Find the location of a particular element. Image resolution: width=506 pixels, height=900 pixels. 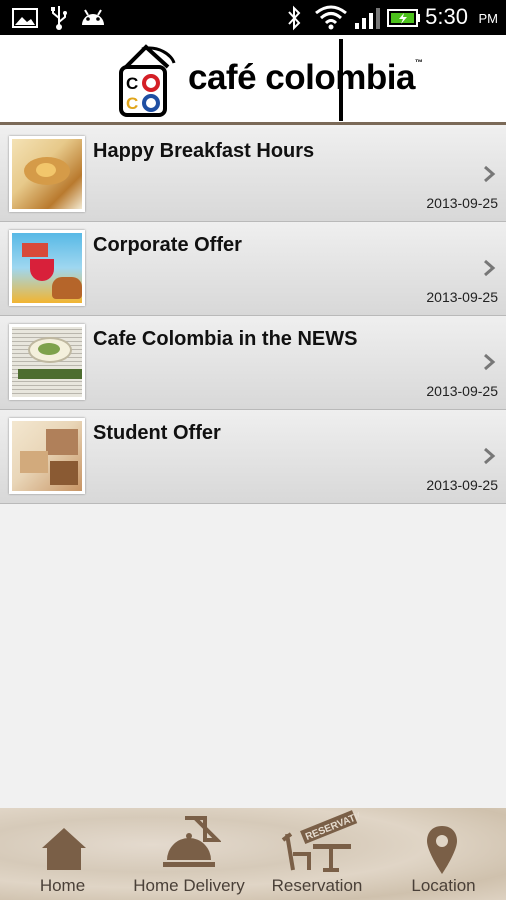

status-bar: 5:30 PM is located at coordinates (253, 17).